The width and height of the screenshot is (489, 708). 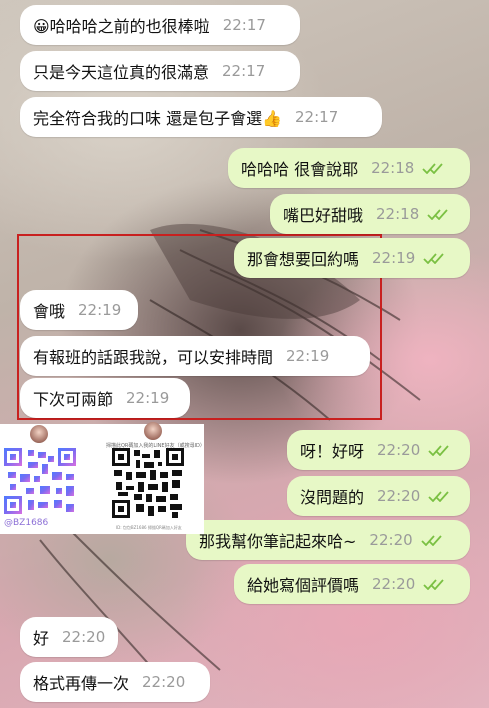 What do you see at coordinates (149, 527) in the screenshot?
I see `qr-footer: ID: 包包BZ1686 掃描QR碼加入好友` at bounding box center [149, 527].